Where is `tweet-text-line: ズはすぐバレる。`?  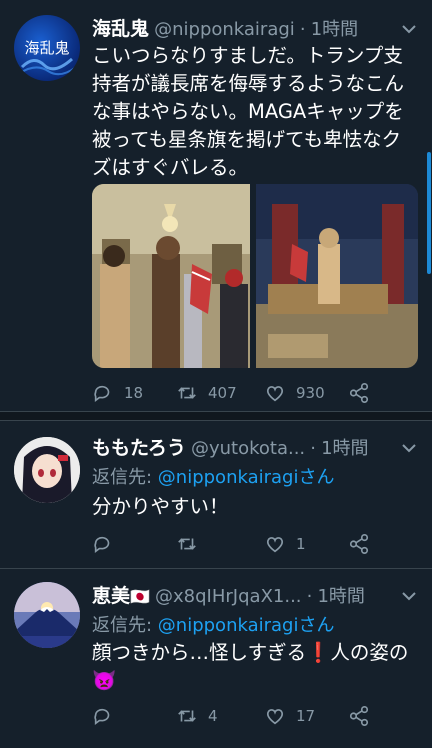
tweet-text-line: ズはすぐバレる。 is located at coordinates (170, 167).